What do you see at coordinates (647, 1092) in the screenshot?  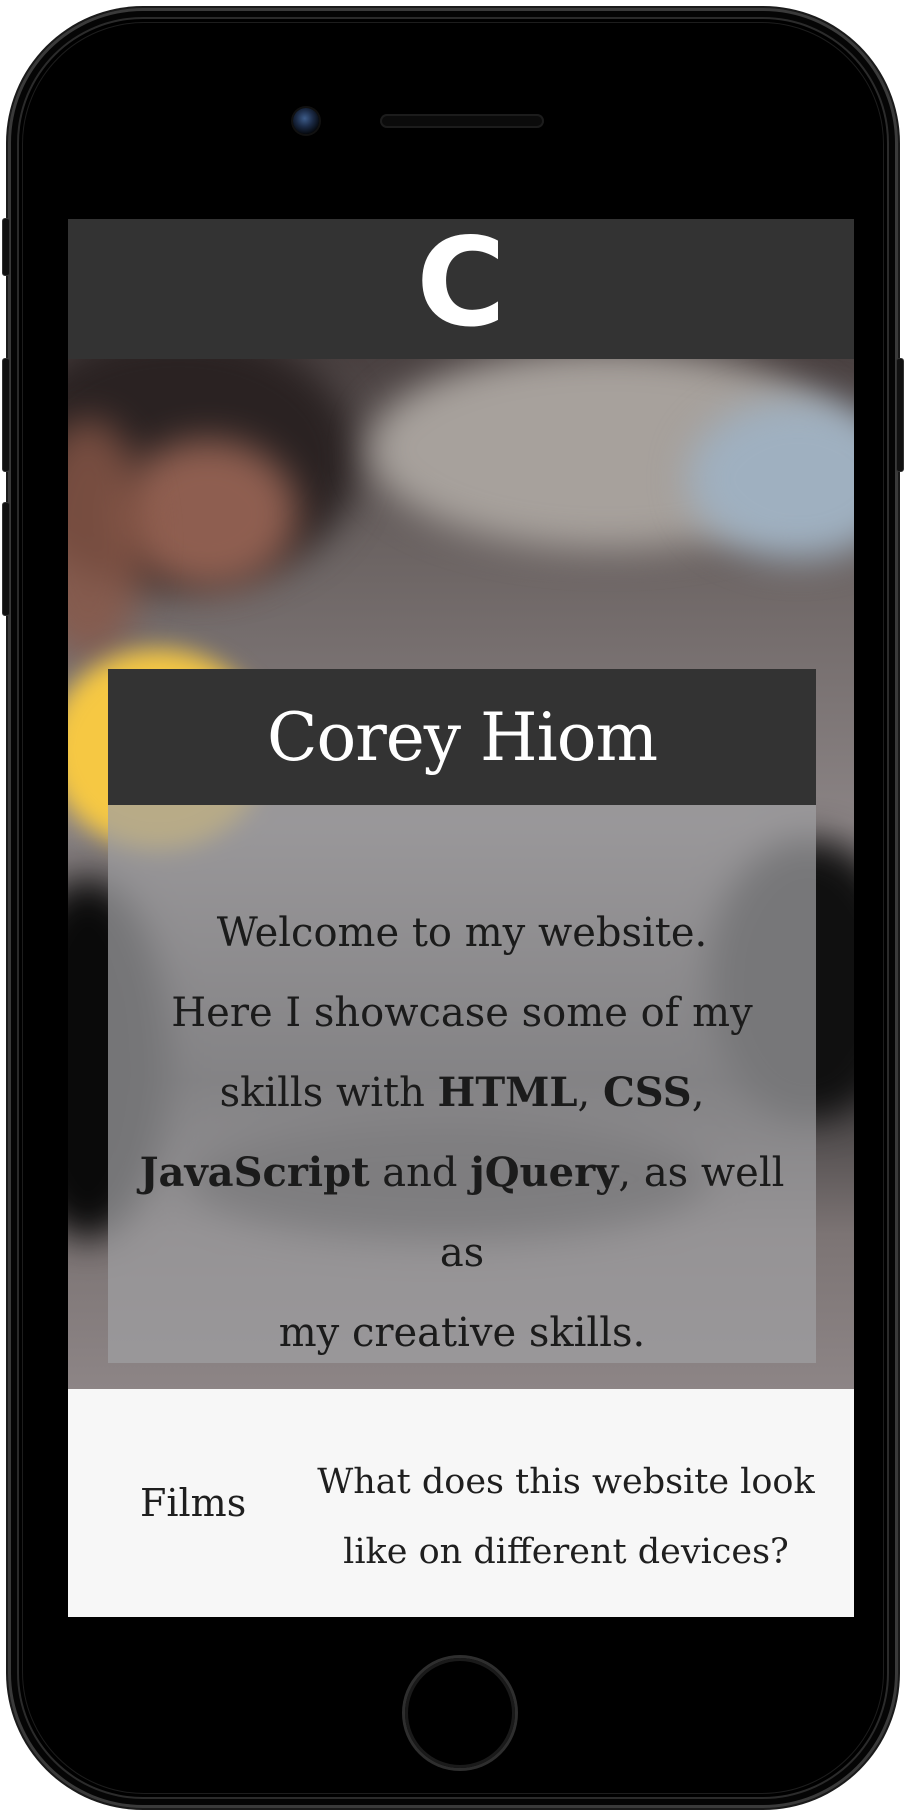 I see `skill-css: CSS` at bounding box center [647, 1092].